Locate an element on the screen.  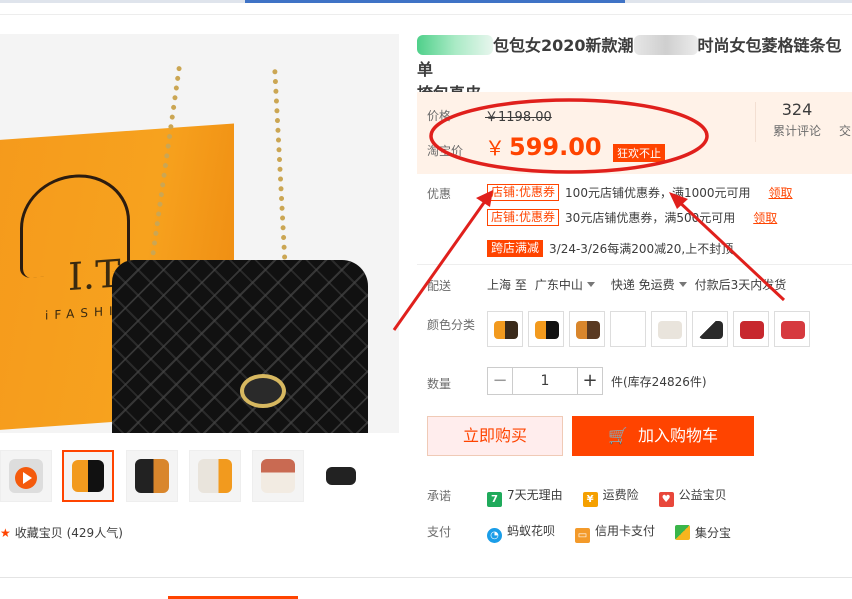
original-price: ￥1198.00 is located at coordinates (518, 117).